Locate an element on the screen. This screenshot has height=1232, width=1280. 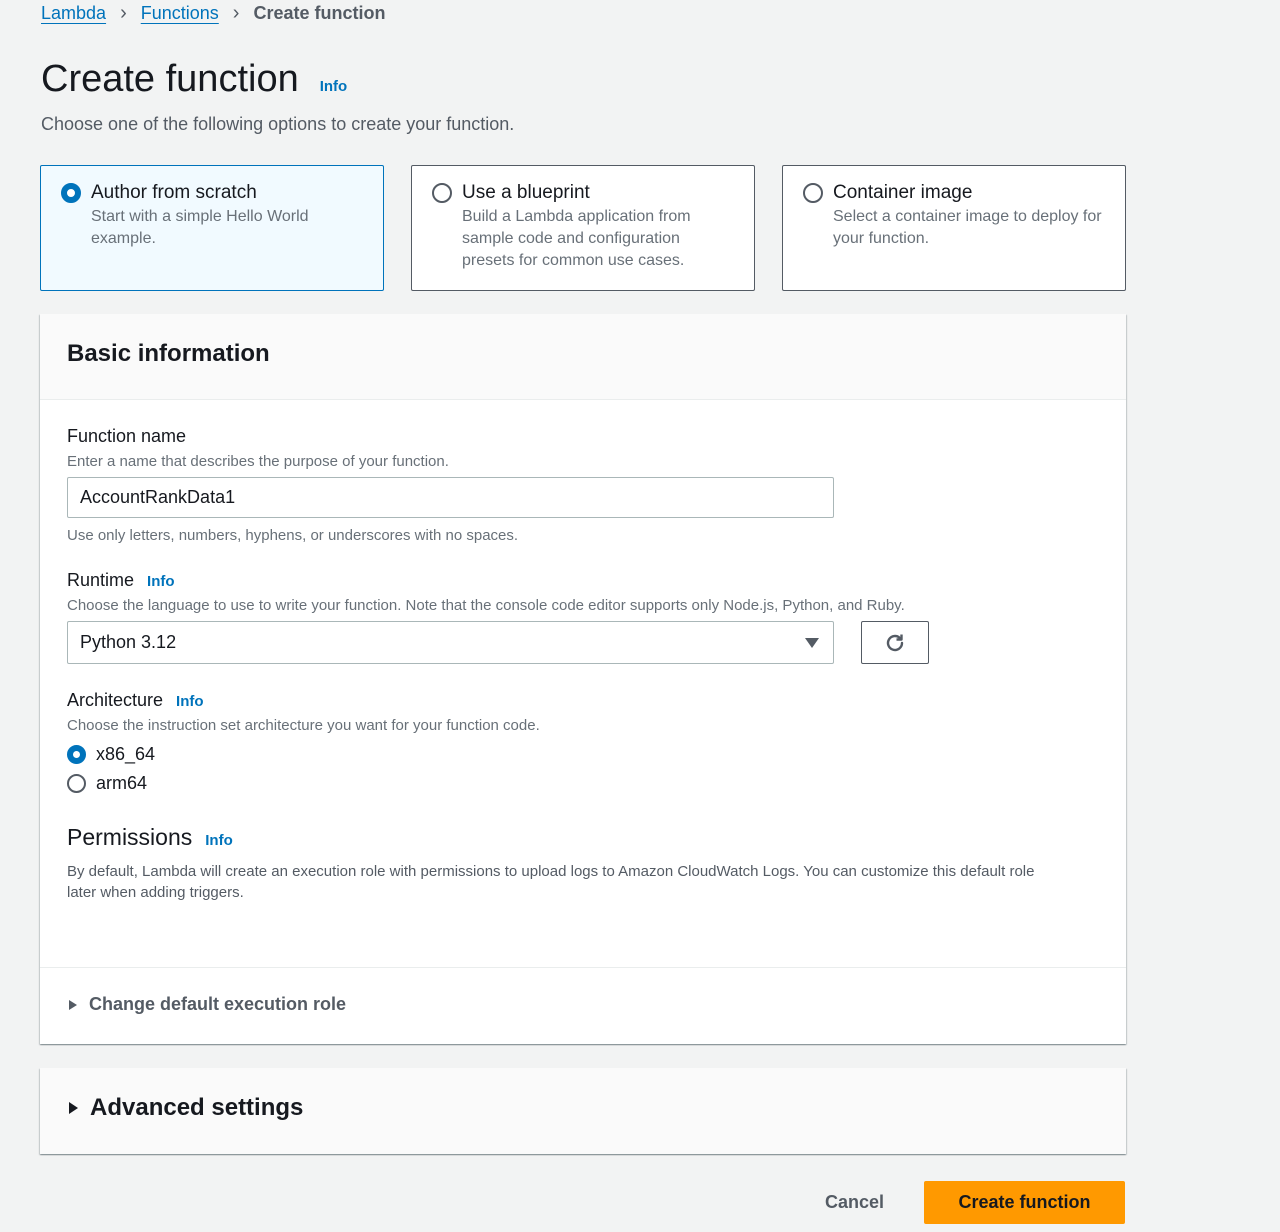
breadcrumb-functions: Functions is located at coordinates (180, 13).